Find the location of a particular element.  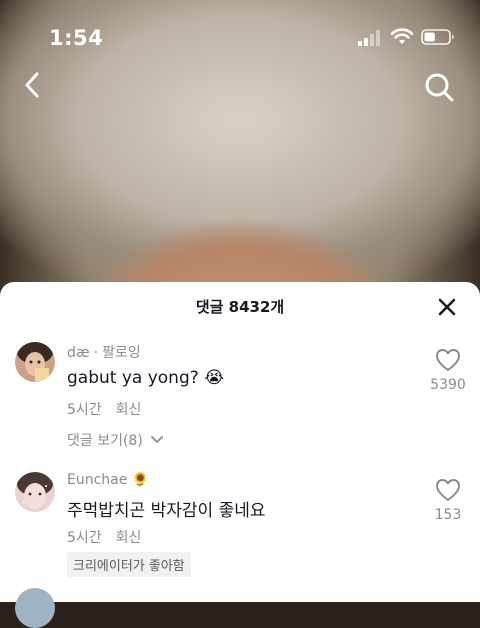

username-text: dæ is located at coordinates (78, 353).